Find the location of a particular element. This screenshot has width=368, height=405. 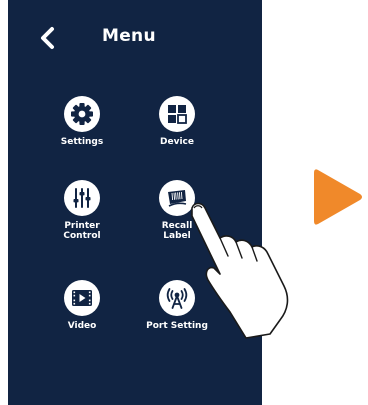

grid-icon is located at coordinates (177, 114).